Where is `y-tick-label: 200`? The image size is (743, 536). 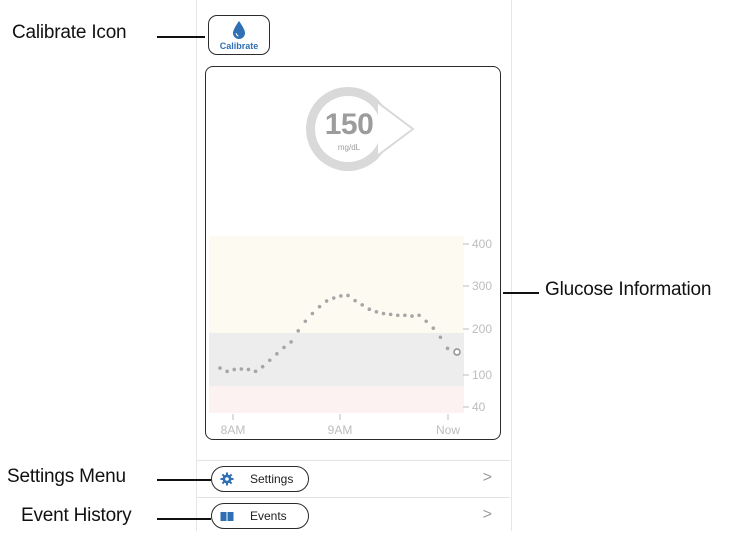
y-tick-label: 200 is located at coordinates (482, 329).